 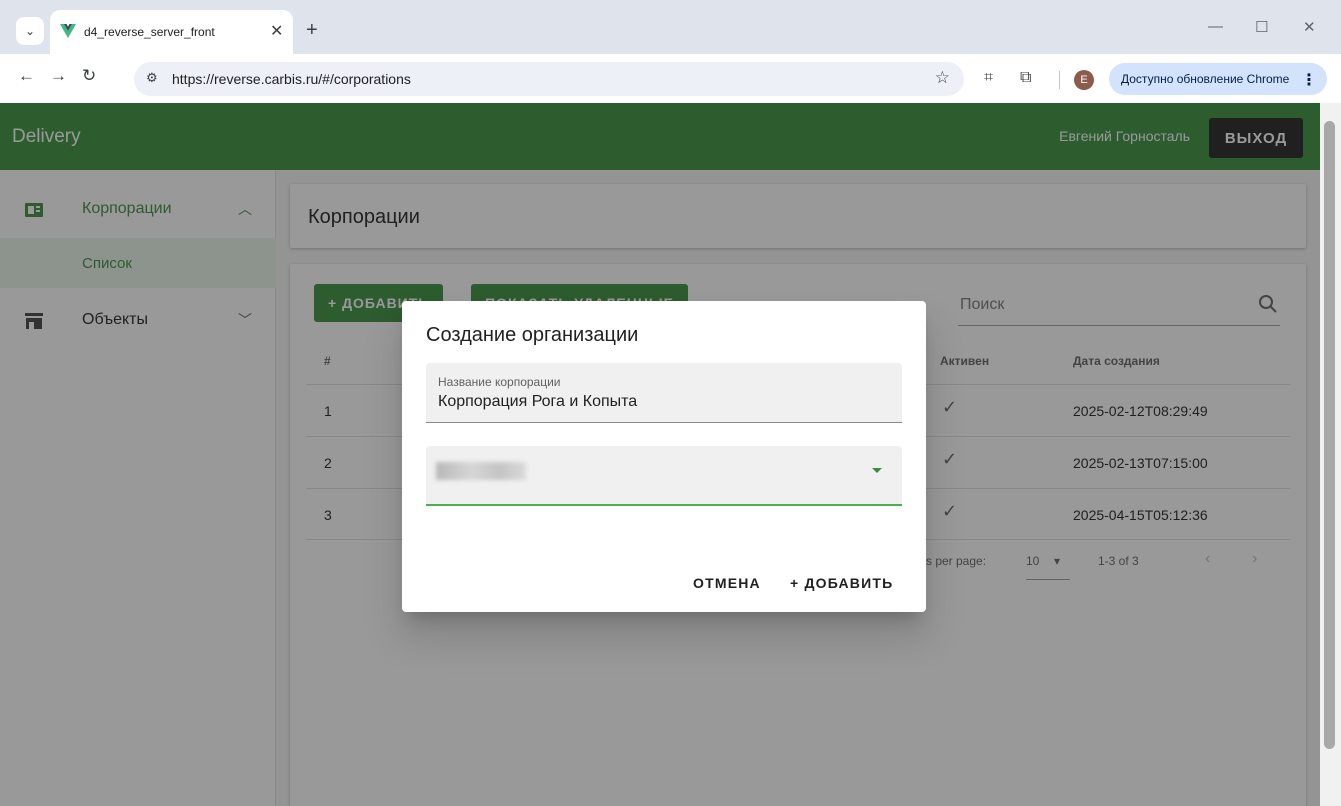 I want to click on site-info-icon: ⚙, so click(x=152, y=78).